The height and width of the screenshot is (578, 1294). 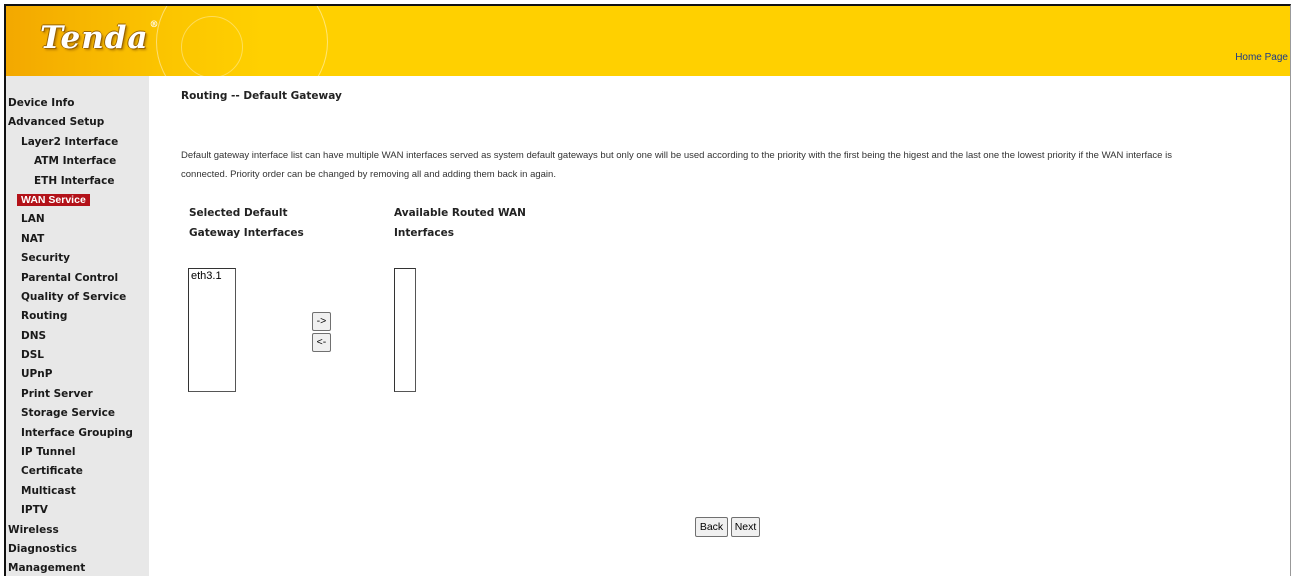 I want to click on sidebar-item-wireless: Wireless, so click(x=77, y=530).